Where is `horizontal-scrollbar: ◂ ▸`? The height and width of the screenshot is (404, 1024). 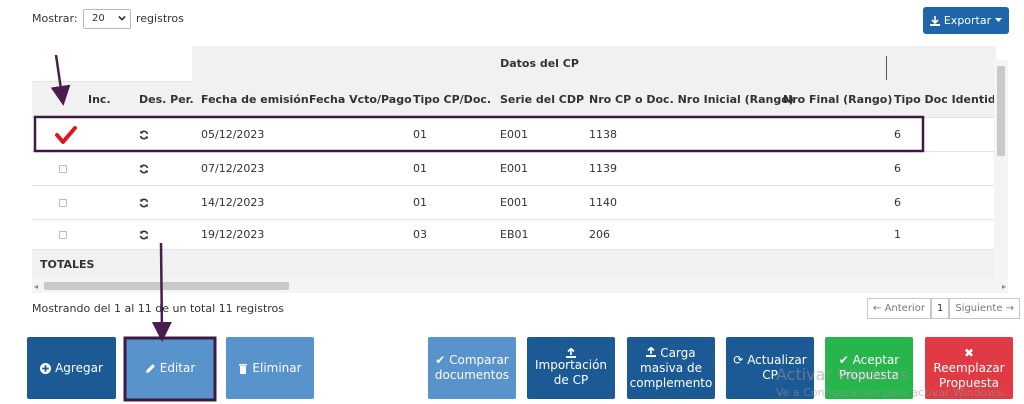
horizontal-scrollbar: ◂ ▸ is located at coordinates (520, 286).